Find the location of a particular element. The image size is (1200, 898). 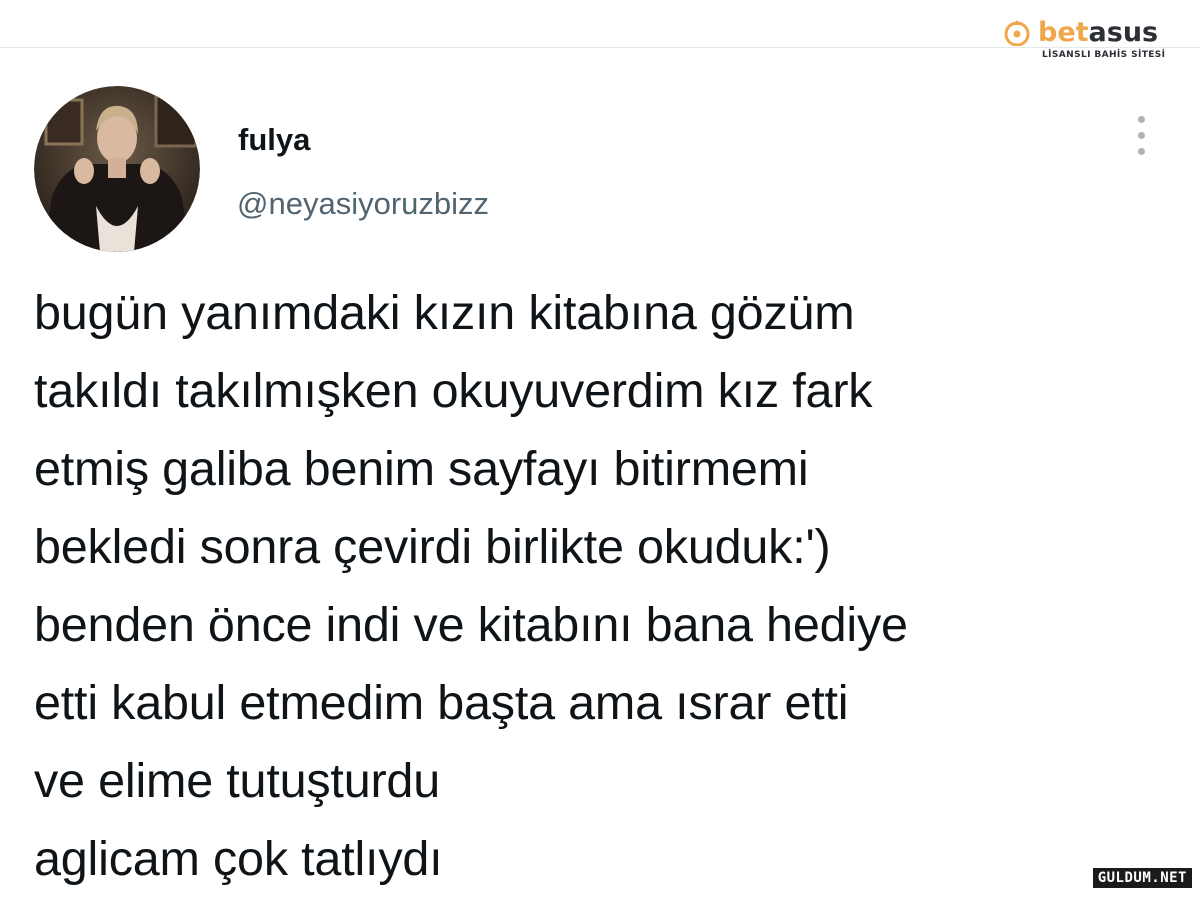

brand-name-part2: asus is located at coordinates (1123, 32).